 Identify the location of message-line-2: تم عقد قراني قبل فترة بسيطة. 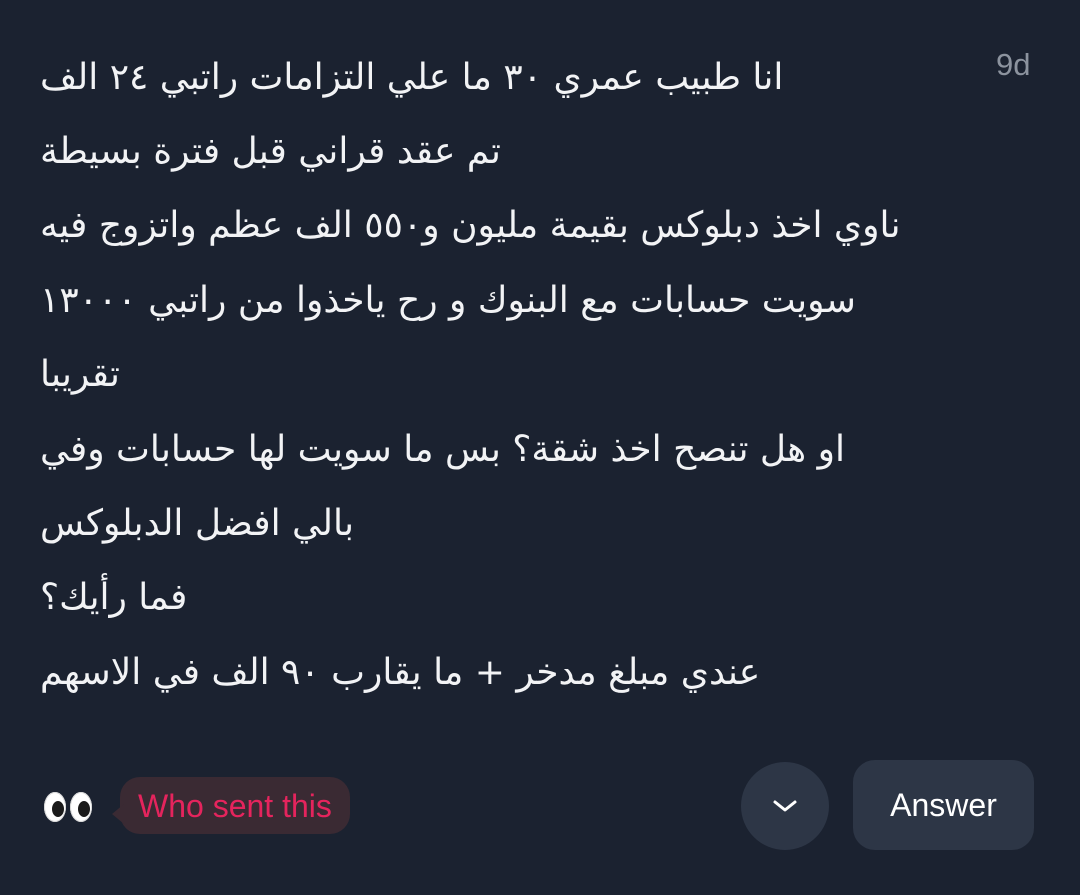
(270, 152).